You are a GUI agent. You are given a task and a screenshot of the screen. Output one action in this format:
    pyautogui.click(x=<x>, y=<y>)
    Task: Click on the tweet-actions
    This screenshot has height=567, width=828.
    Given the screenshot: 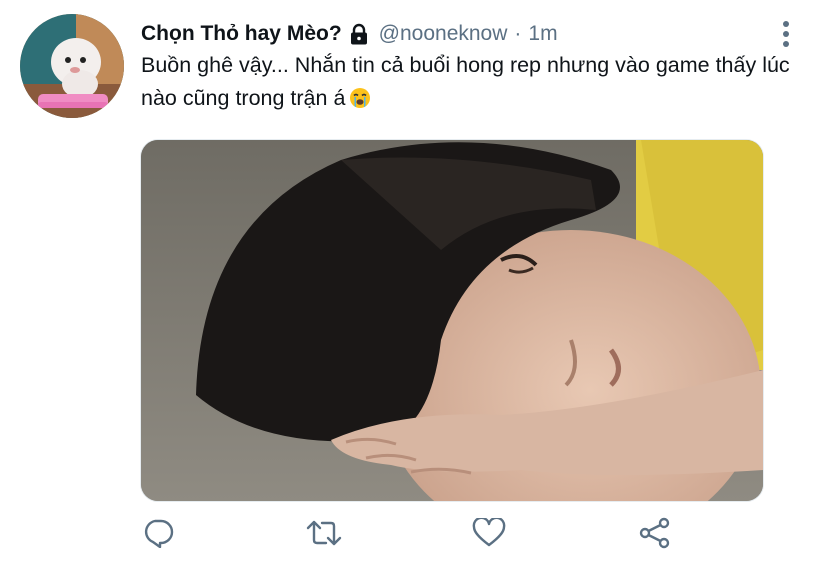 What is the action you would take?
    pyautogui.click(x=414, y=533)
    